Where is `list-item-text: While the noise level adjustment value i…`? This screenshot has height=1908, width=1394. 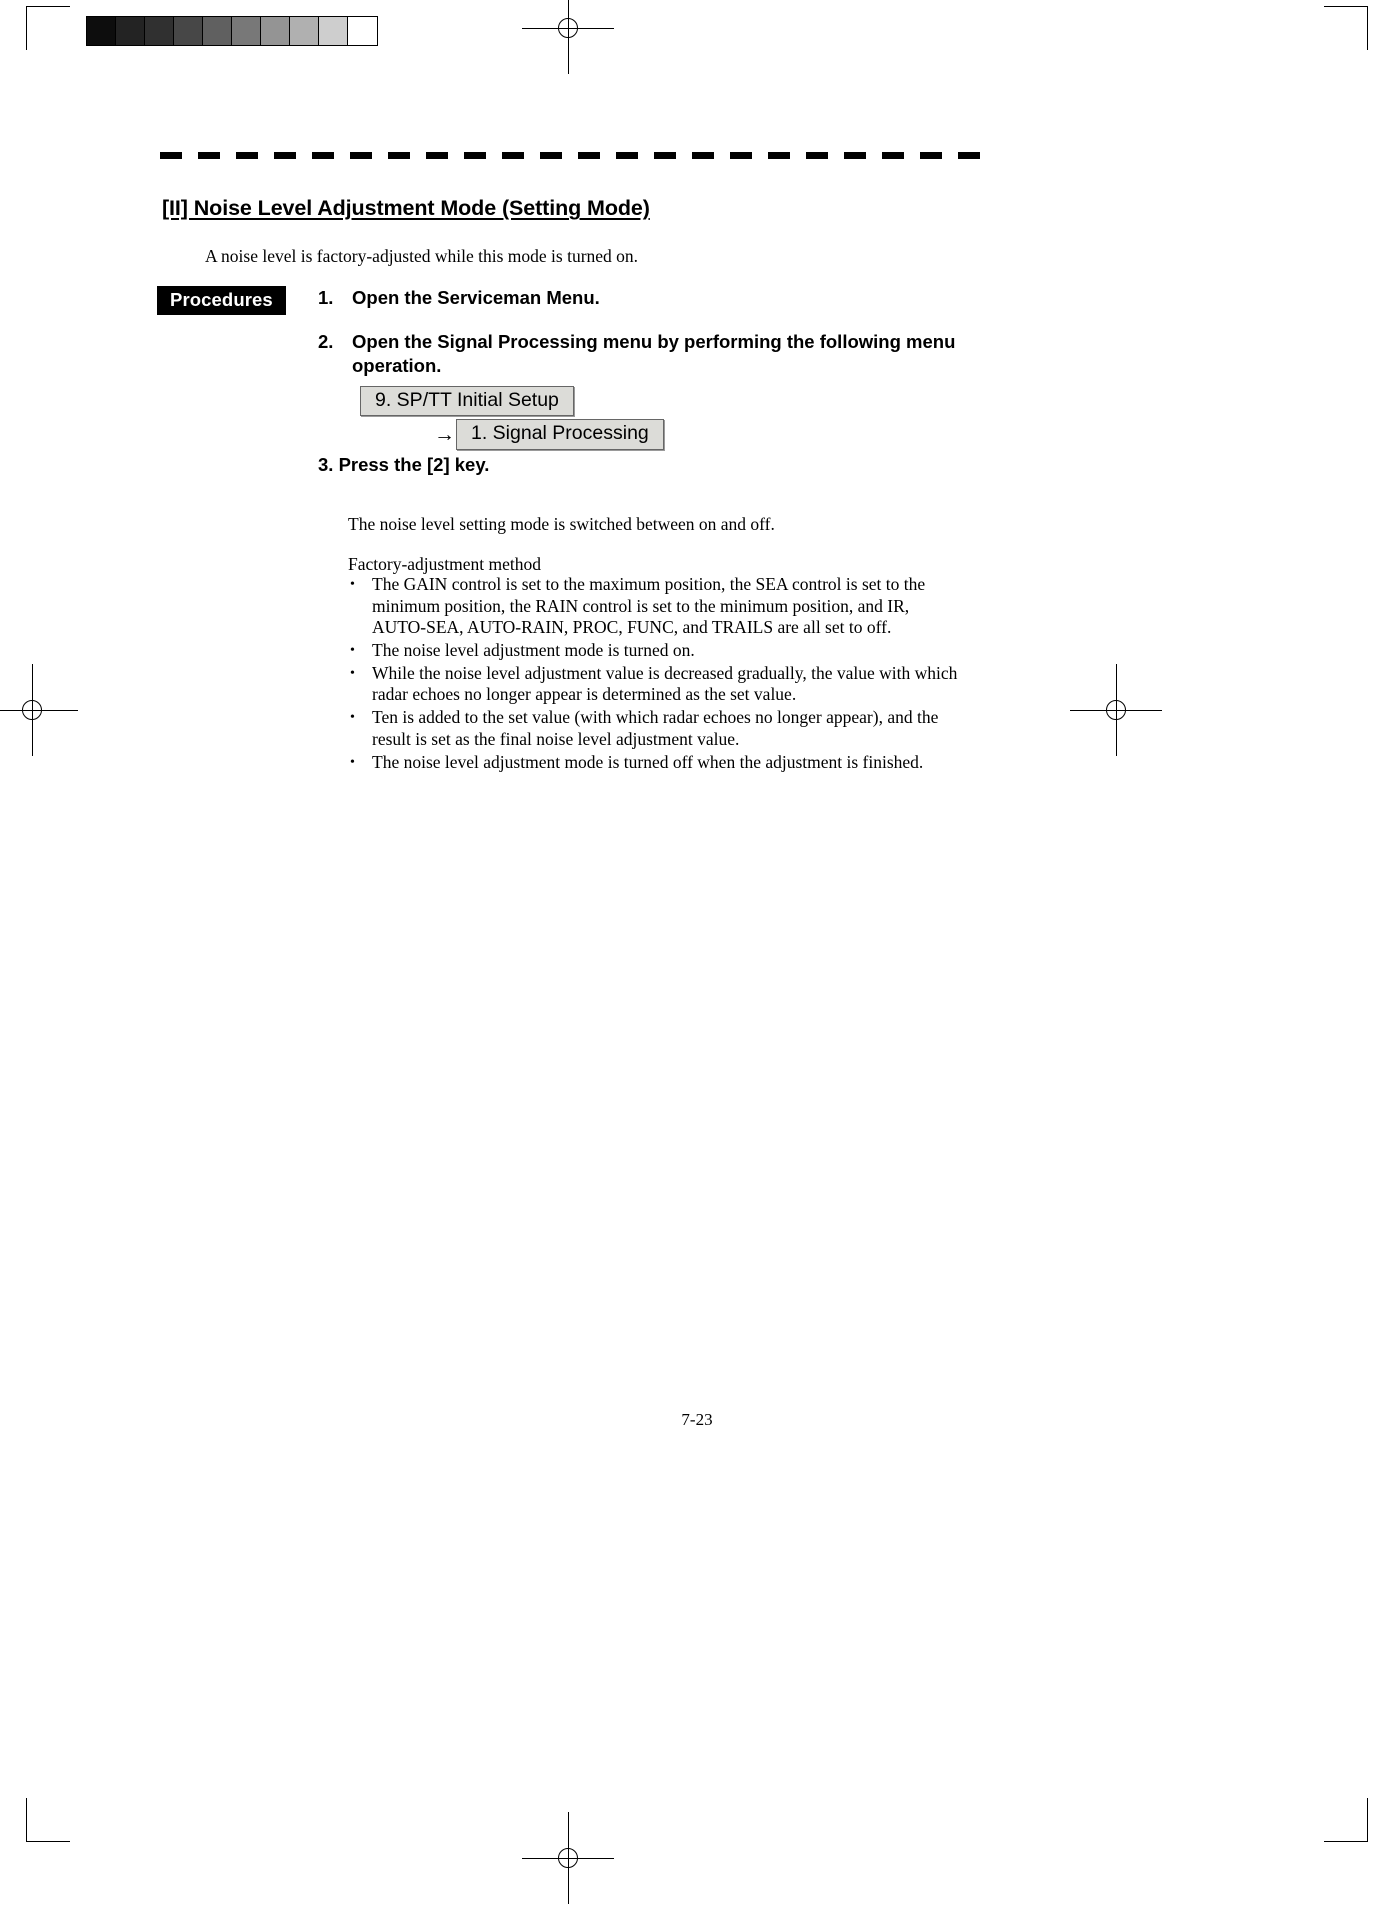
list-item-text: While the noise level adjustment value i… is located at coordinates (665, 683).